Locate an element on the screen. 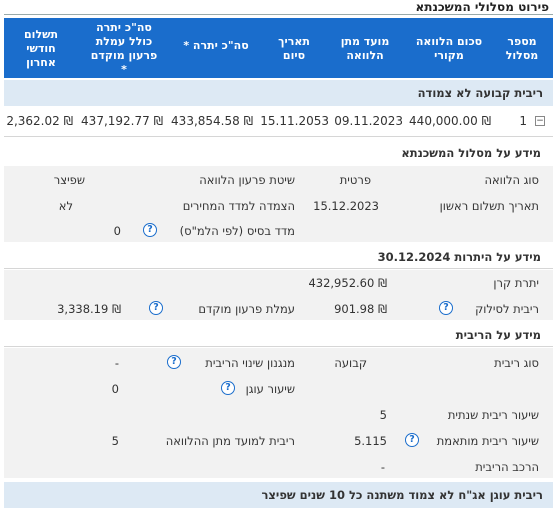 Image resolution: width=557 pixels, height=514 pixels. header-loan-date: מועד מתן הלוואה is located at coordinates (365, 48).